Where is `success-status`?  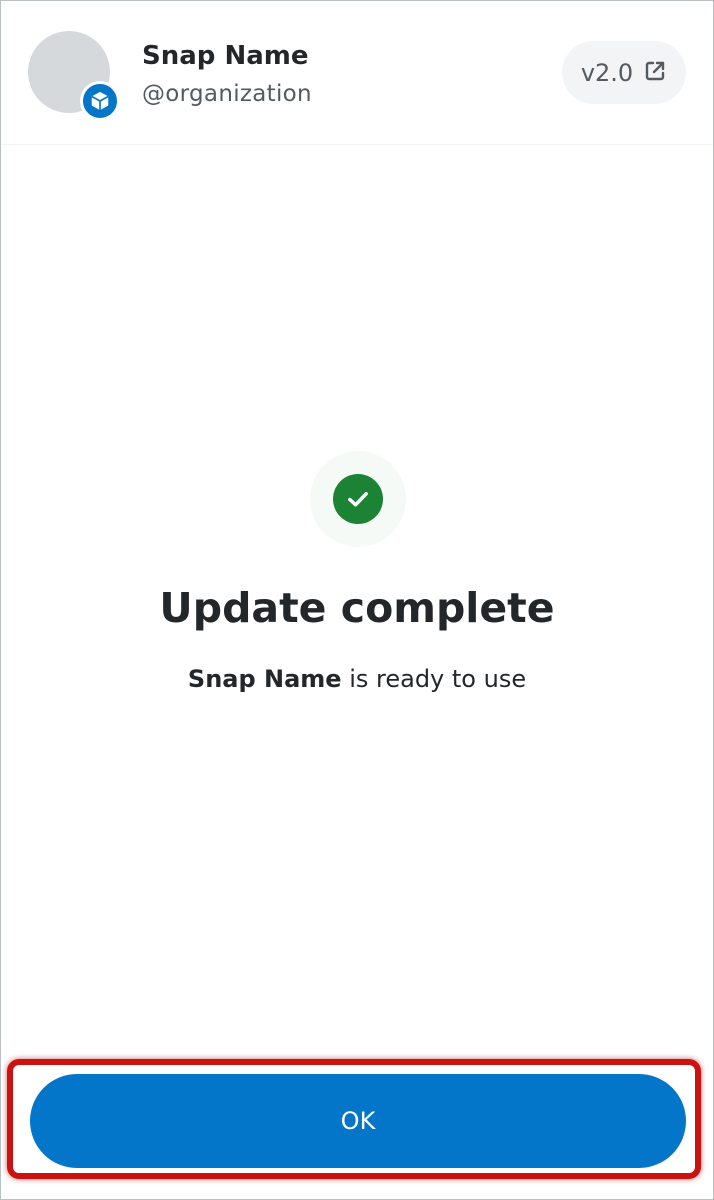
success-status is located at coordinates (358, 499).